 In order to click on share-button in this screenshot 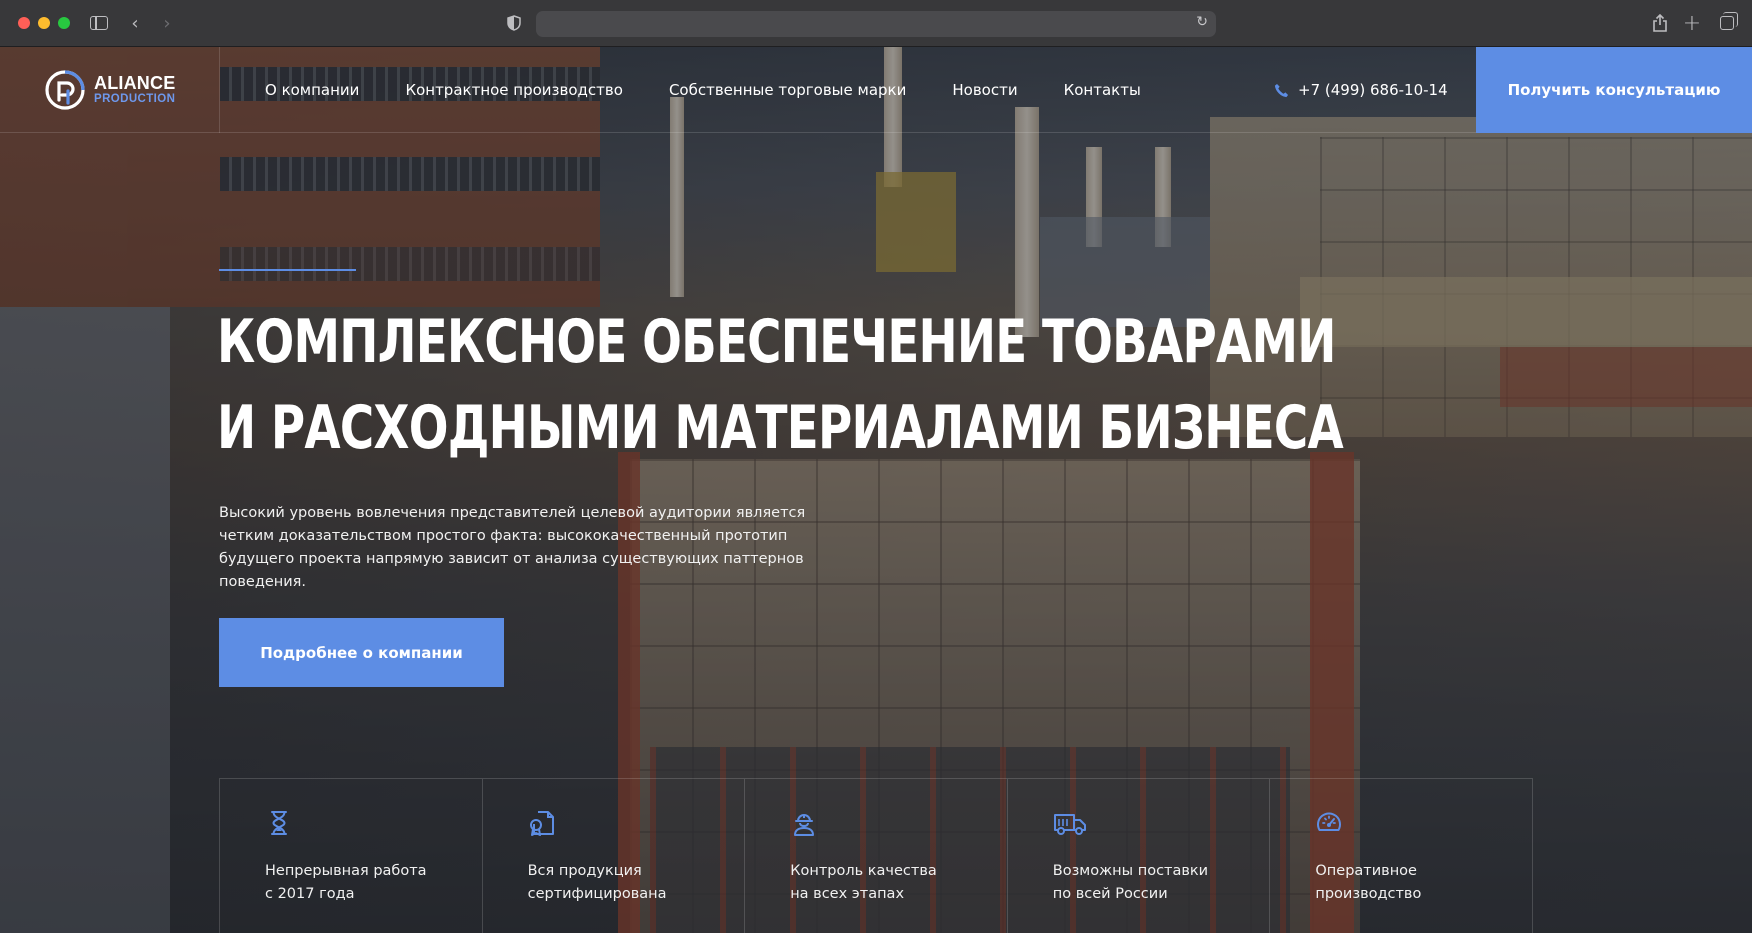, I will do `click(1660, 23)`.